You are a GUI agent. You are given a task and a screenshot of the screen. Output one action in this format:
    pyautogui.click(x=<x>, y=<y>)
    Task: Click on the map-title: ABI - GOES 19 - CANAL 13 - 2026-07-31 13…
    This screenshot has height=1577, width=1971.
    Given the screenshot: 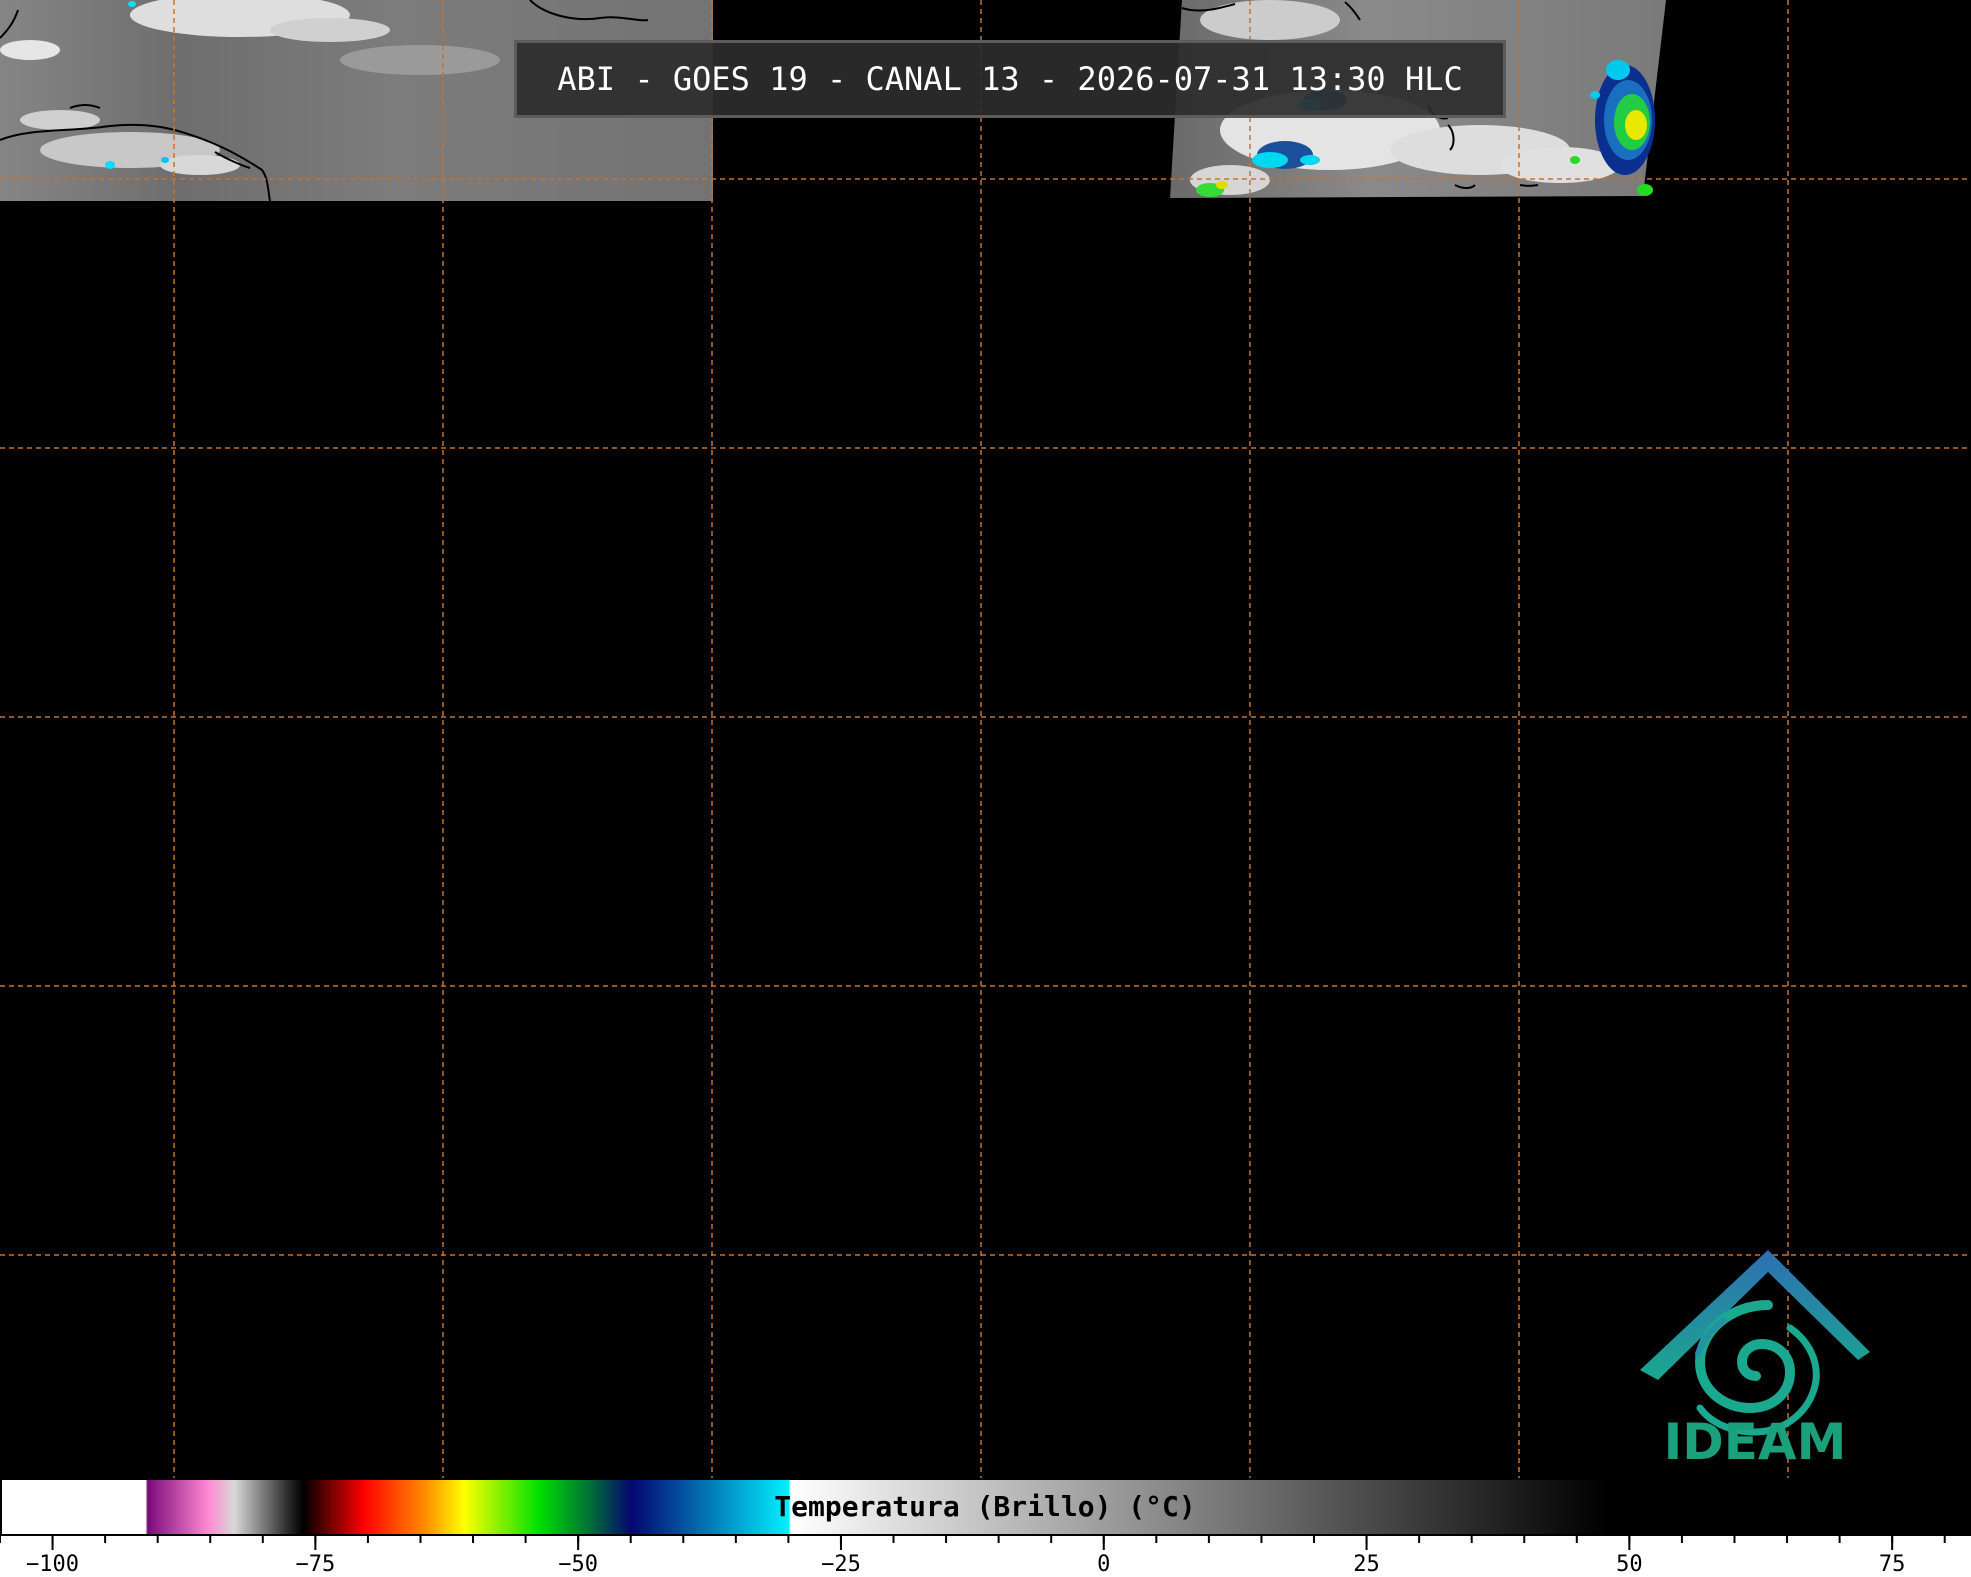 What is the action you would take?
    pyautogui.click(x=1010, y=79)
    